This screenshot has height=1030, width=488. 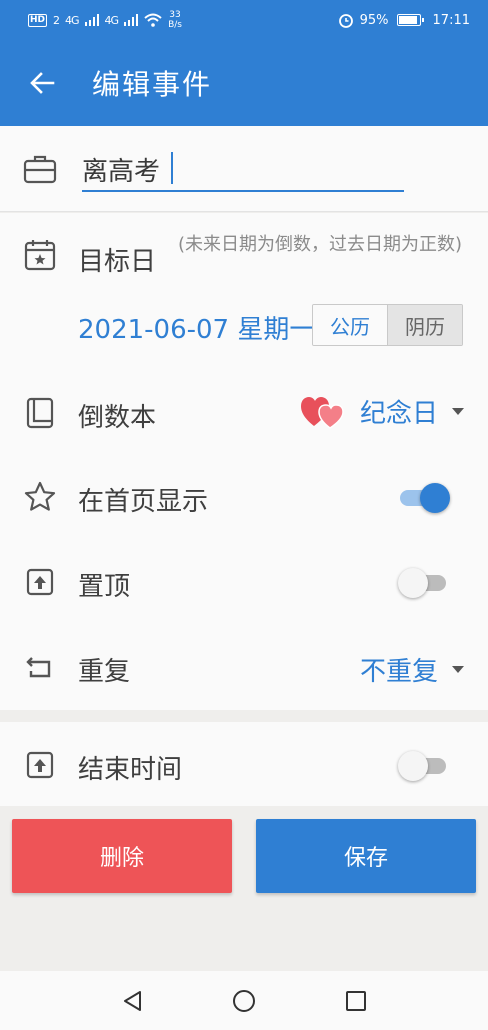 What do you see at coordinates (374, 20) in the screenshot?
I see `battery-percent: 95%` at bounding box center [374, 20].